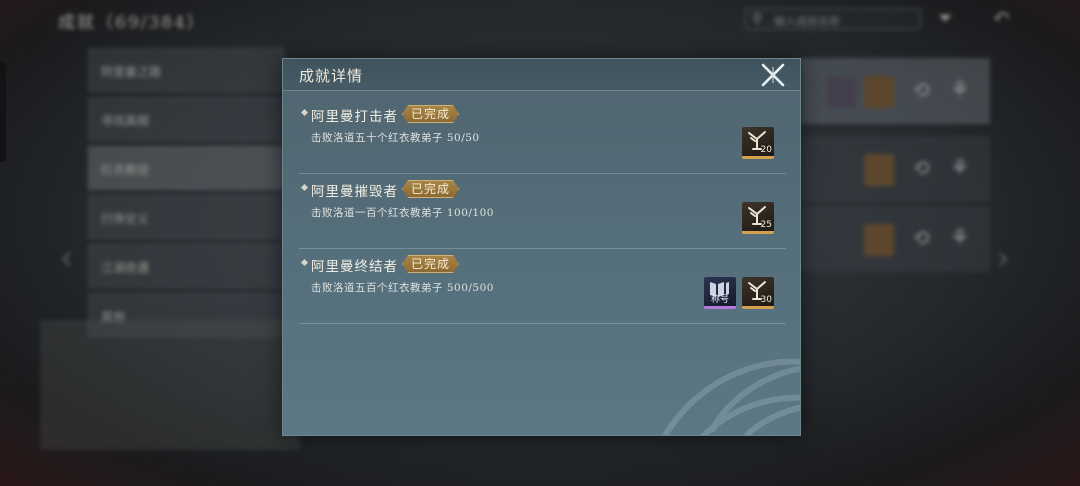 Image resolution: width=1080 pixels, height=486 pixels. Describe the element at coordinates (354, 117) in the screenshot. I see `achievement-name: 阿里曼打击者` at that location.